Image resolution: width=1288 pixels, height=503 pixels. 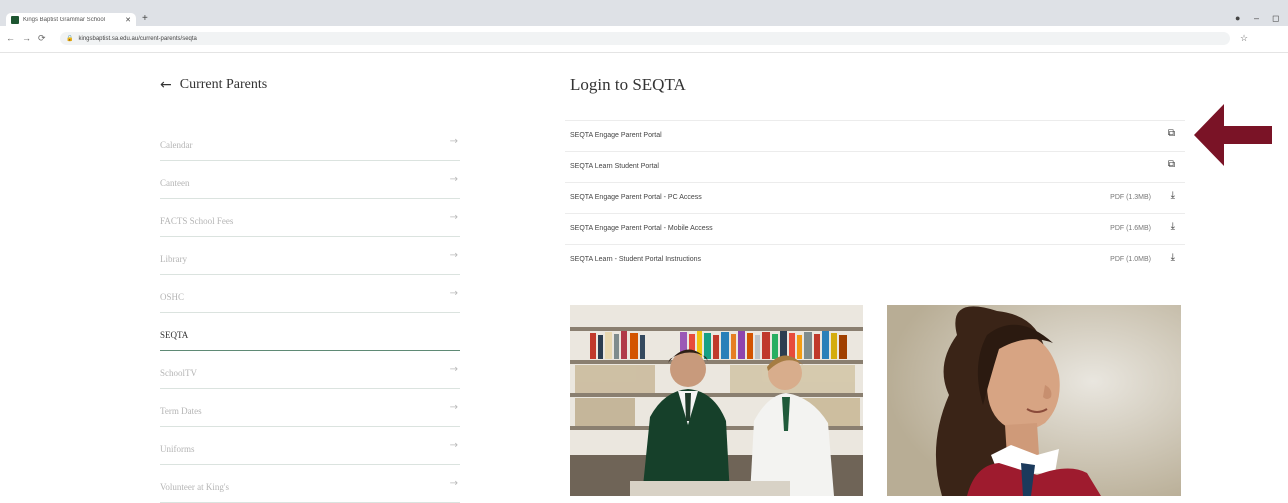 I want to click on new-tab-button: +, so click(x=145, y=19).